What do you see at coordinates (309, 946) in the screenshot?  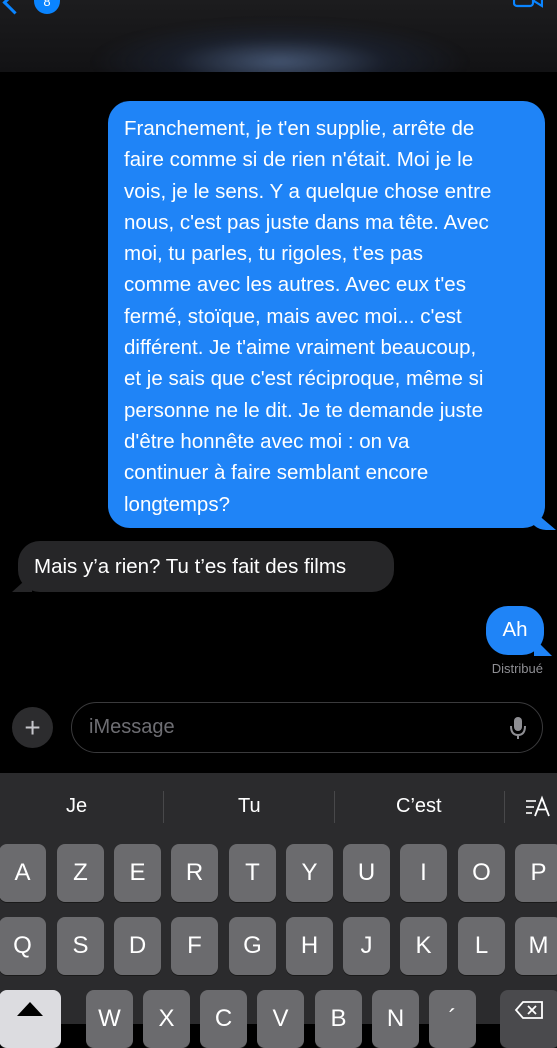 I see `key-h: H` at bounding box center [309, 946].